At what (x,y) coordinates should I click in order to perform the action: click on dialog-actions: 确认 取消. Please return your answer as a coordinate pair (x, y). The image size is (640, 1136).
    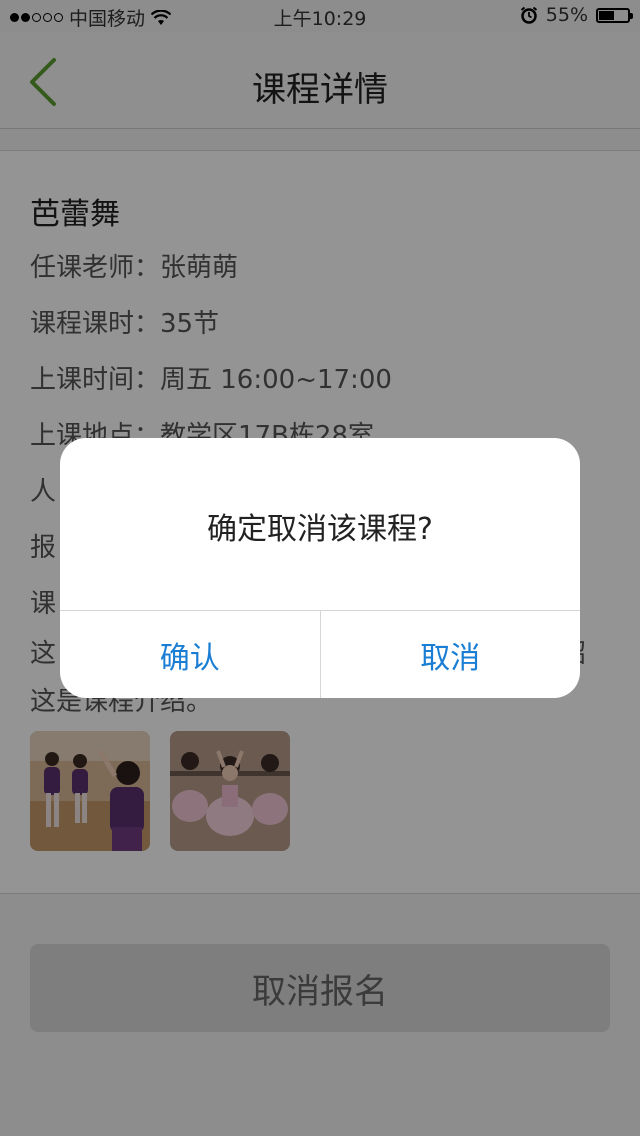
    Looking at the image, I should click on (320, 654).